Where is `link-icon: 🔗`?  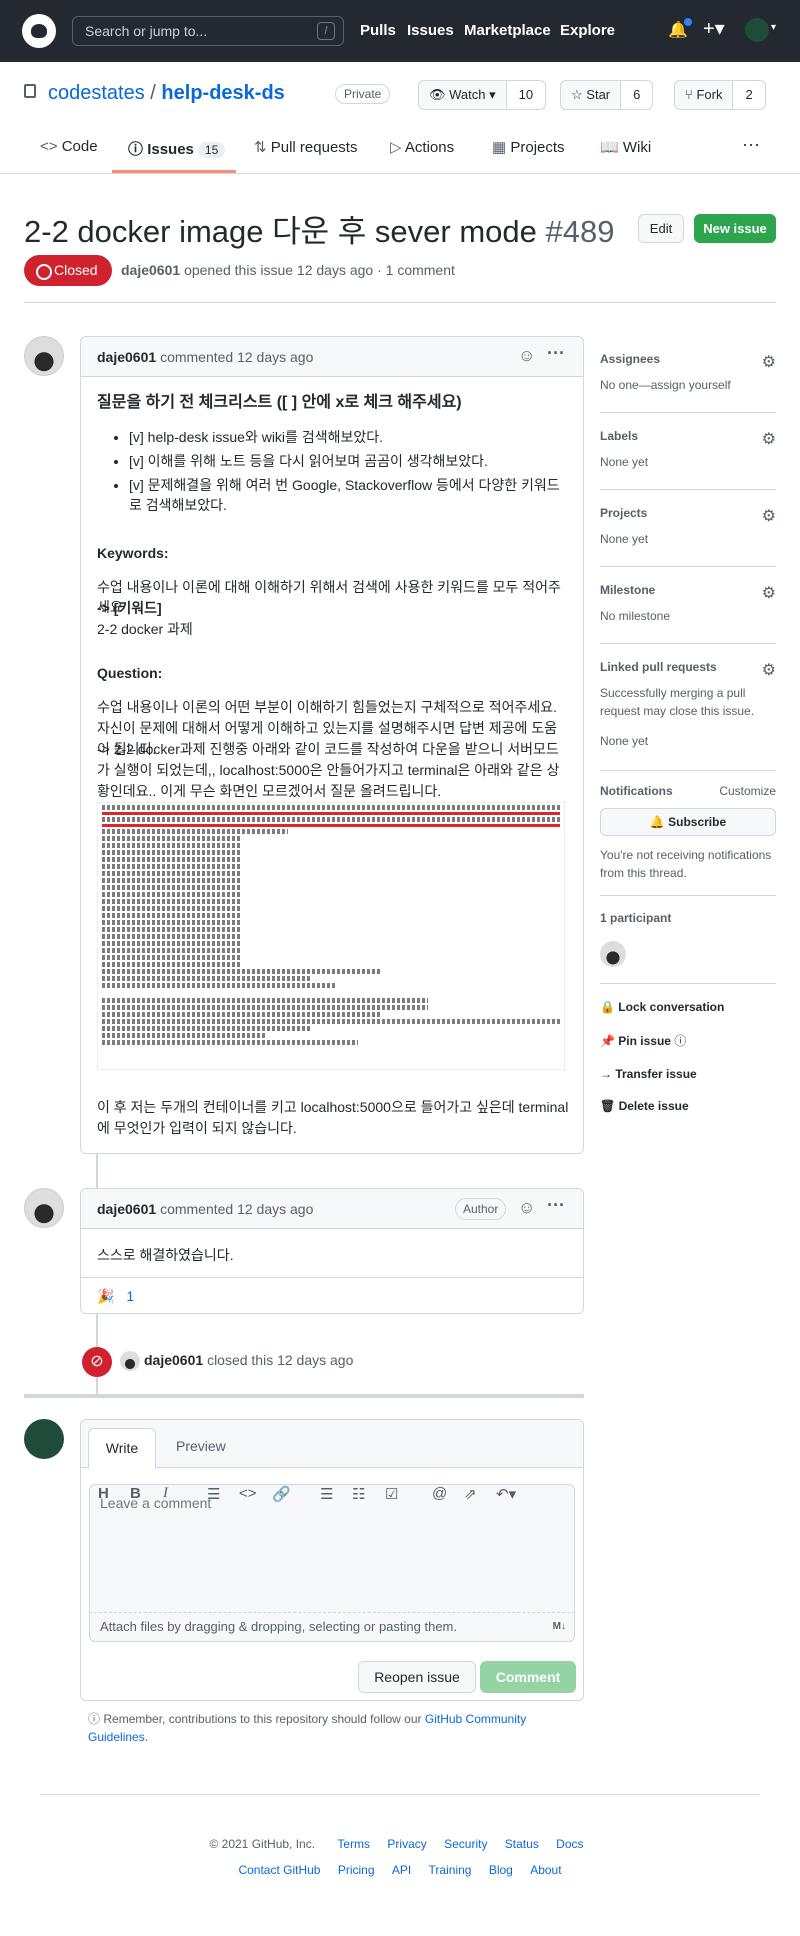
link-icon: 🔗 is located at coordinates (281, 1494).